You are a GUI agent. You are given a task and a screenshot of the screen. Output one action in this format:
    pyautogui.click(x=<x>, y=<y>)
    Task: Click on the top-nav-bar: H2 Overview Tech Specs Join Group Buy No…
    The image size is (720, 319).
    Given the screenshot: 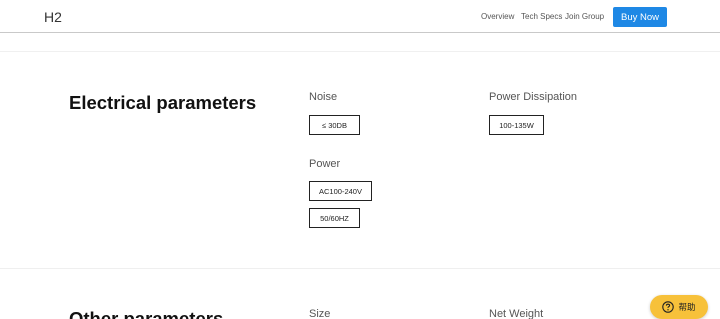 What is the action you would take?
    pyautogui.click(x=360, y=16)
    